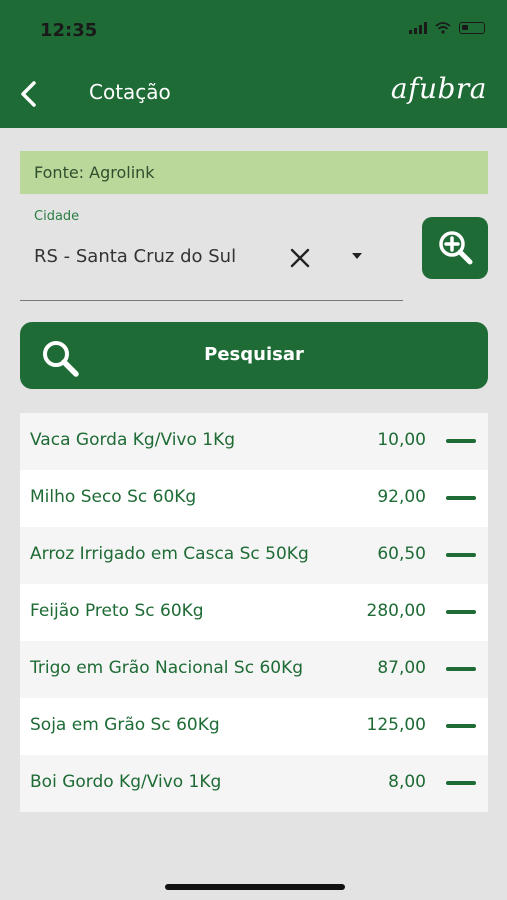  I want to click on chevron-left-icon, so click(28, 94).